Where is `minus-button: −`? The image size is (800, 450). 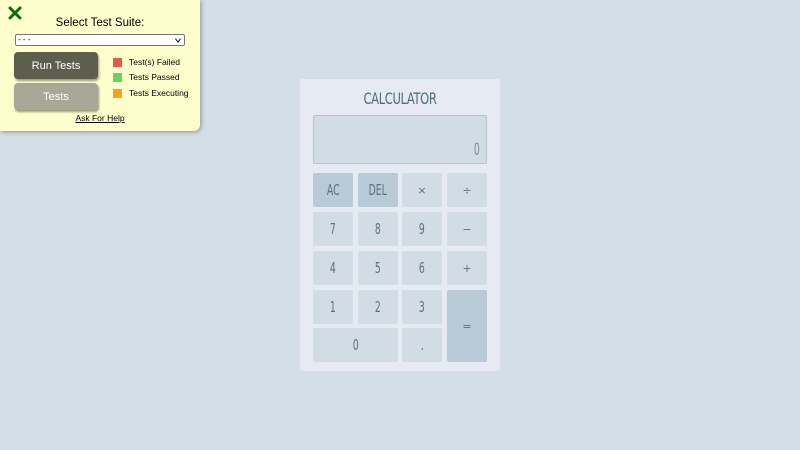 minus-button: − is located at coordinates (467, 229).